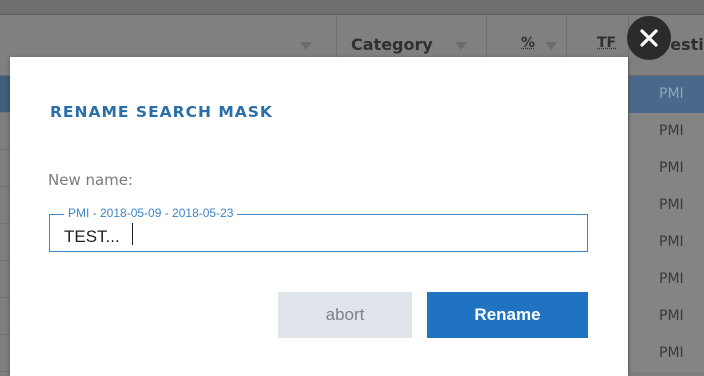  I want to click on dialog-title: RENAME SEARCH MASK, so click(161, 112).